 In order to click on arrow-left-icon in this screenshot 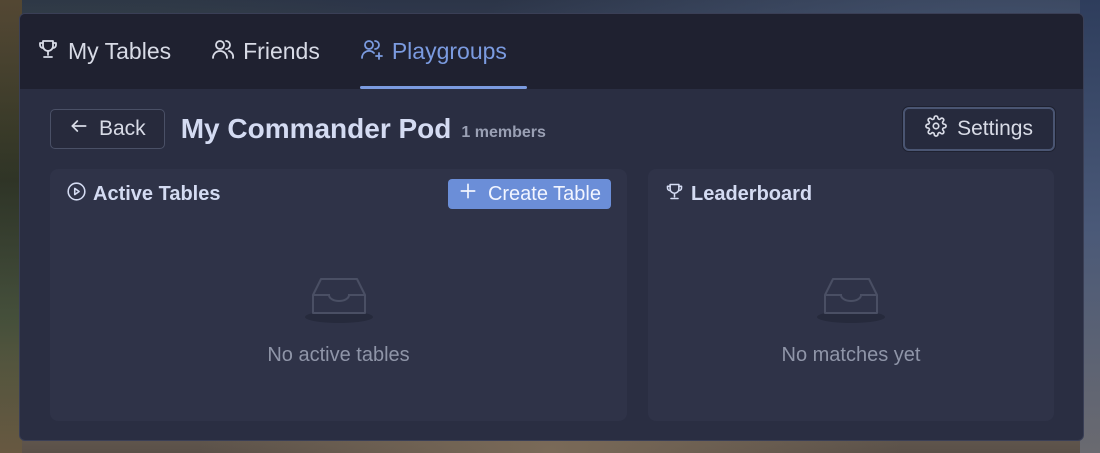, I will do `click(79, 129)`.